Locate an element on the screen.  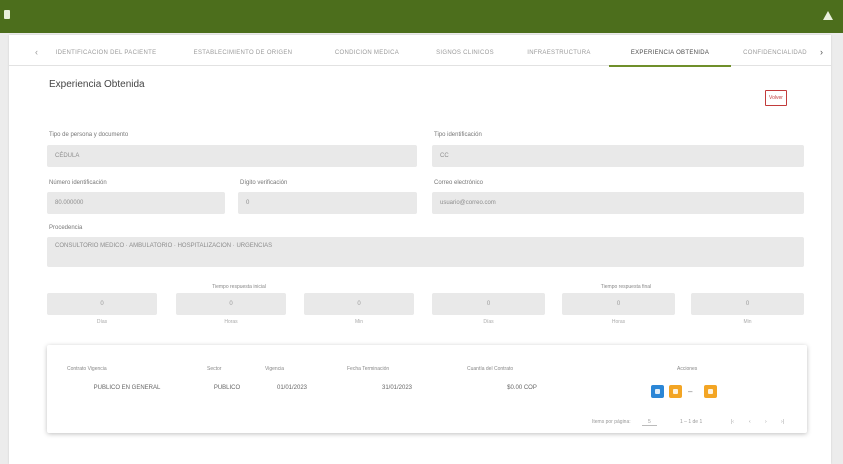
column-header: Vigencia is located at coordinates (274, 369).